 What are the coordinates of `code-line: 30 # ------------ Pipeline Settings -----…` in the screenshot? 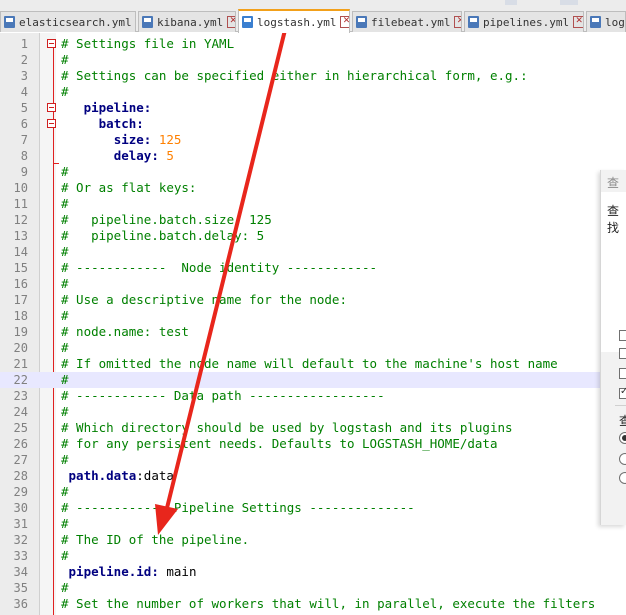 It's located at (300, 508).